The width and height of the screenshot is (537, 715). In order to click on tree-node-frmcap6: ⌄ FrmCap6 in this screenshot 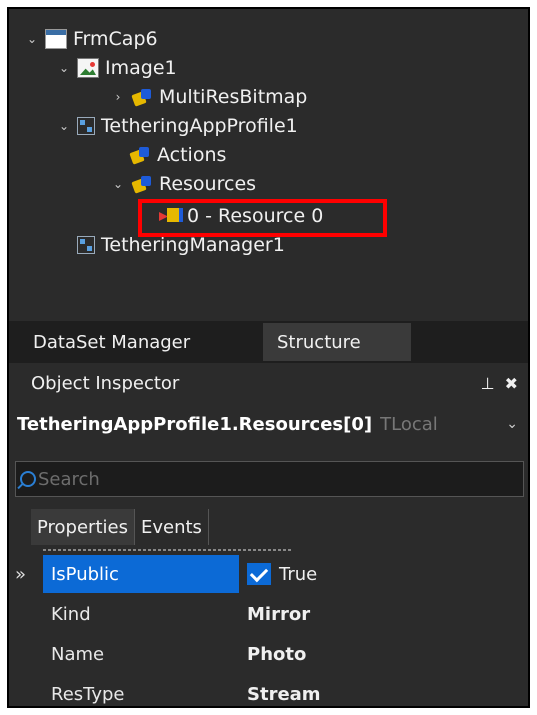, I will do `click(90, 39)`.